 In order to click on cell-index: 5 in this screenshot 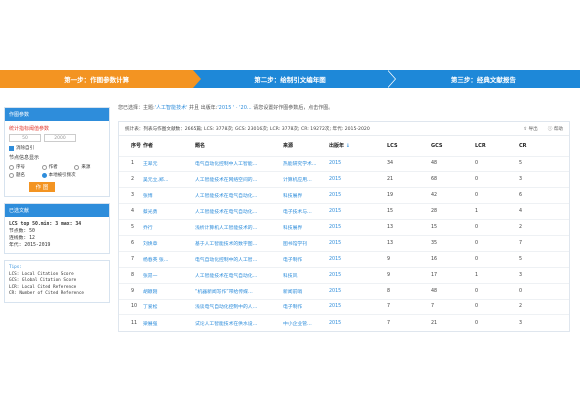, I will do `click(131, 227)`.